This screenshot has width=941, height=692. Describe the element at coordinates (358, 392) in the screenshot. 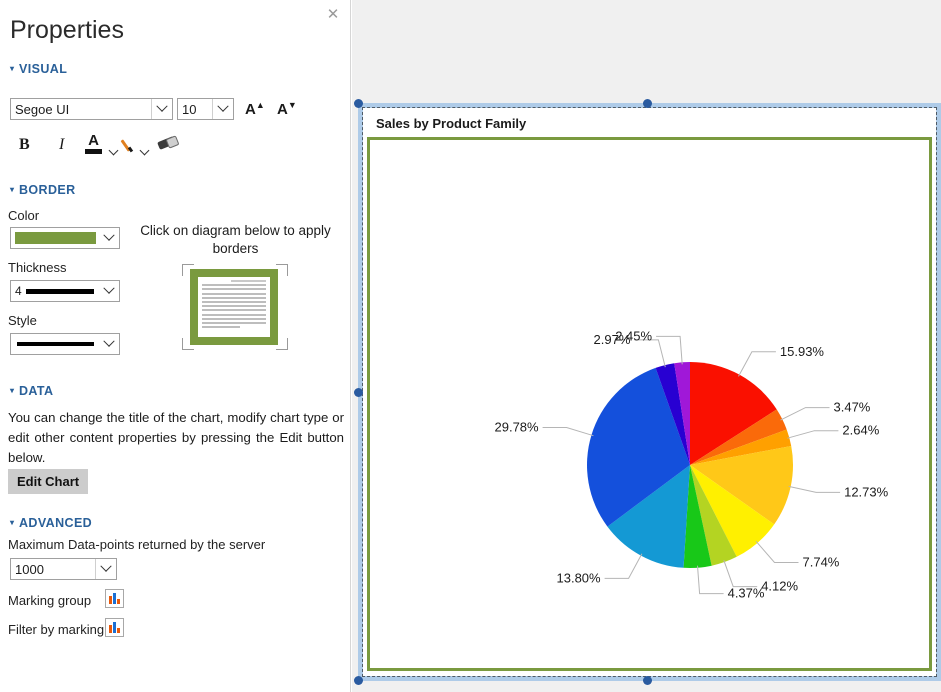

I see `resize-handle-middle-left` at that location.